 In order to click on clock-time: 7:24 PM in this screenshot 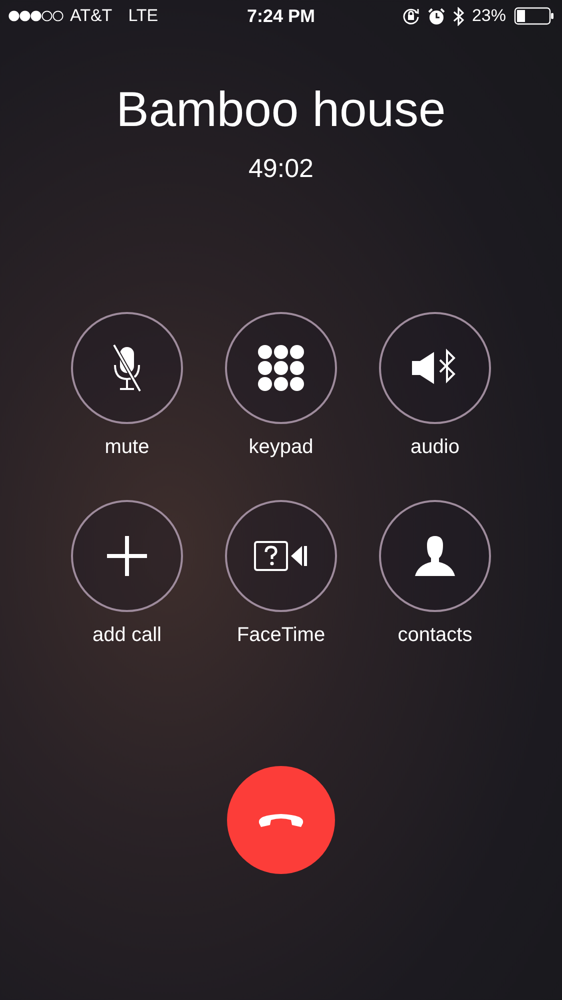, I will do `click(281, 16)`.